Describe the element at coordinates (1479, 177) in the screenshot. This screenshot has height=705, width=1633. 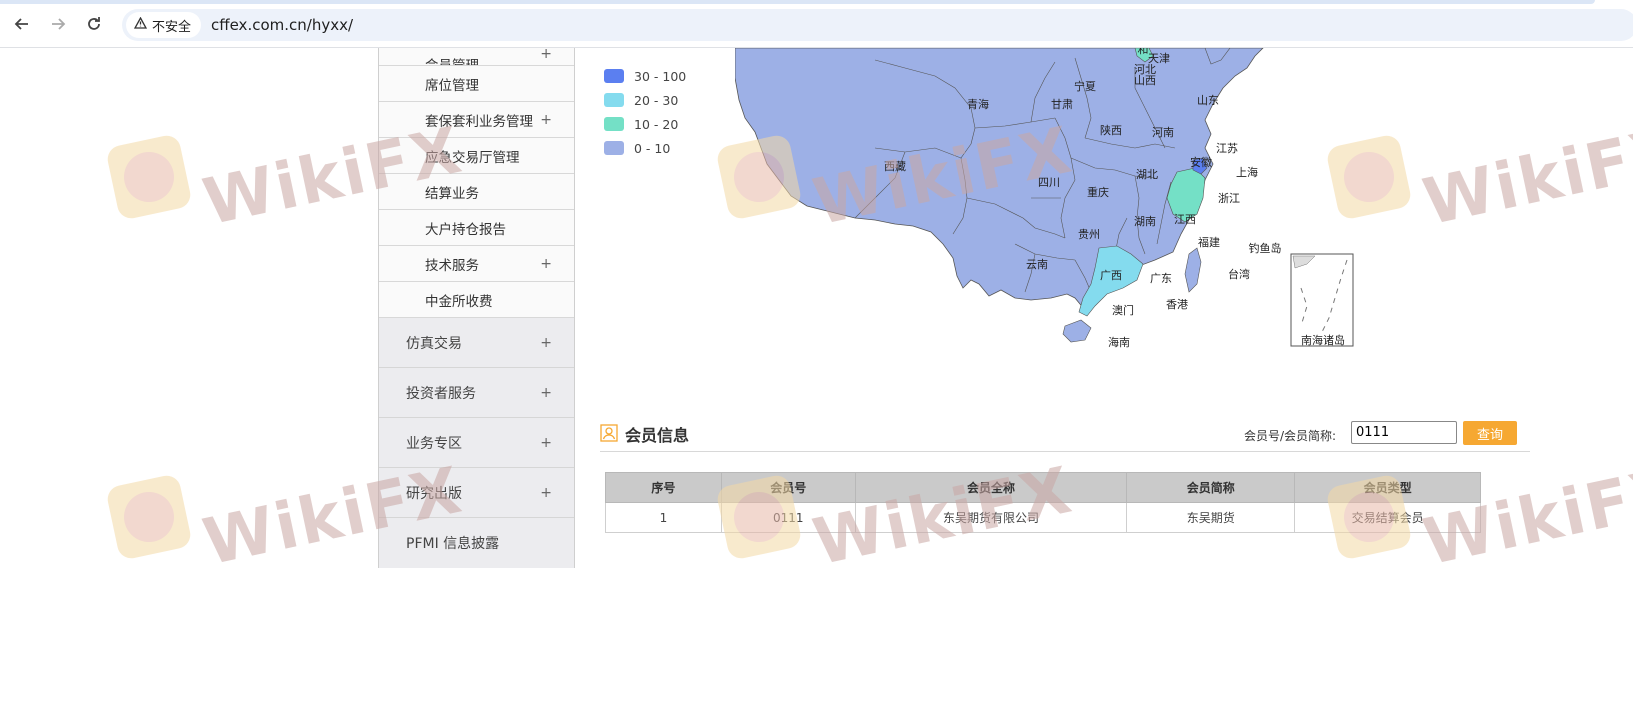
I see `watermark: WikiFX` at that location.